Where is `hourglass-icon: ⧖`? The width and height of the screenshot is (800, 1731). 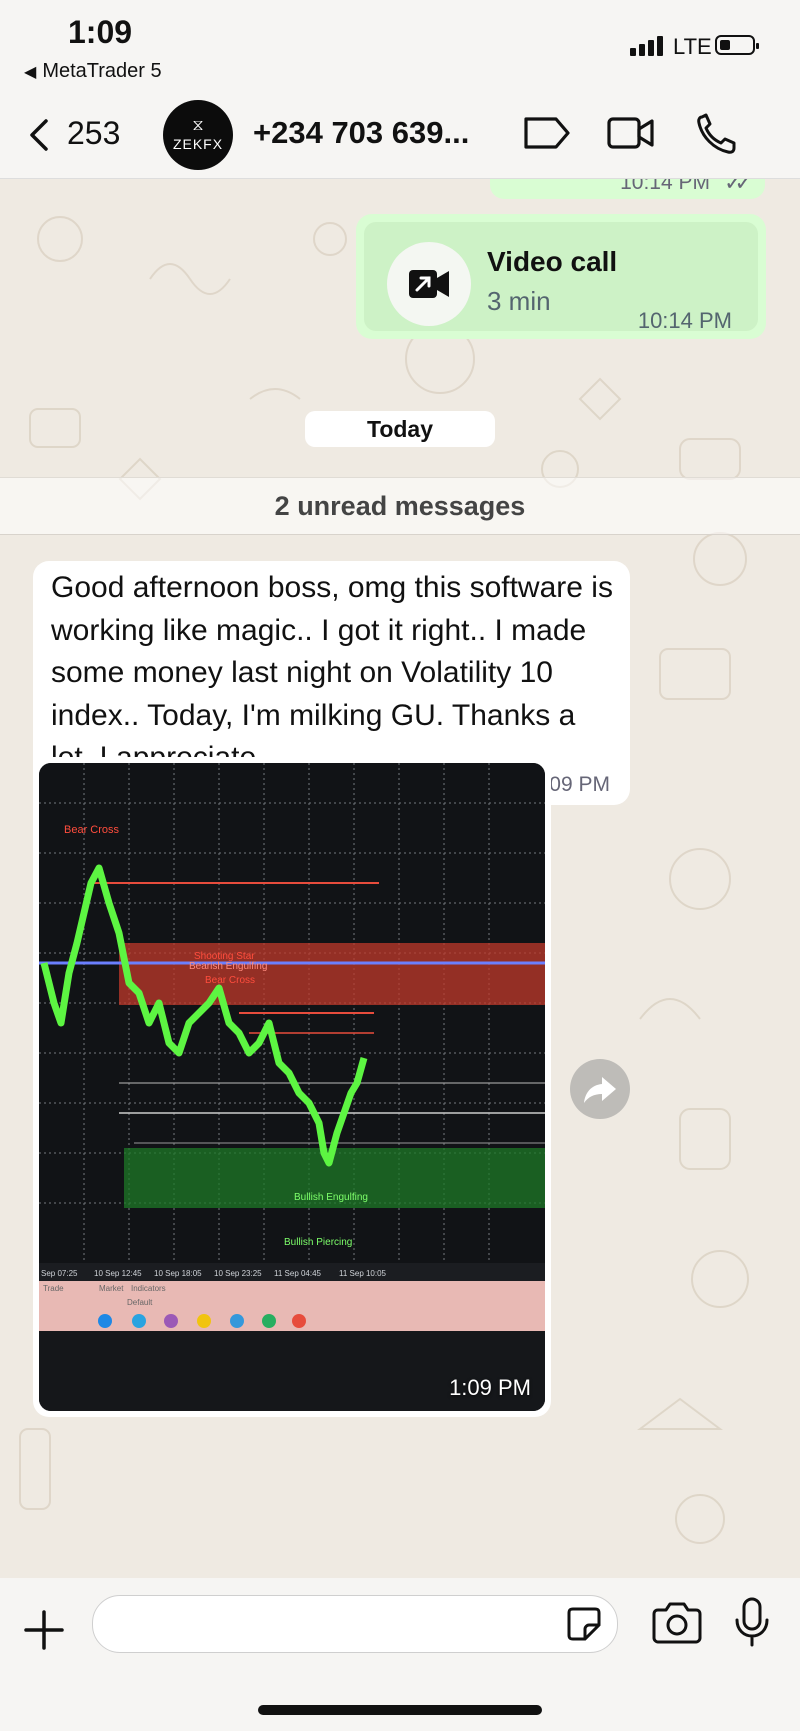
hourglass-icon: ⧖ is located at coordinates (198, 125).